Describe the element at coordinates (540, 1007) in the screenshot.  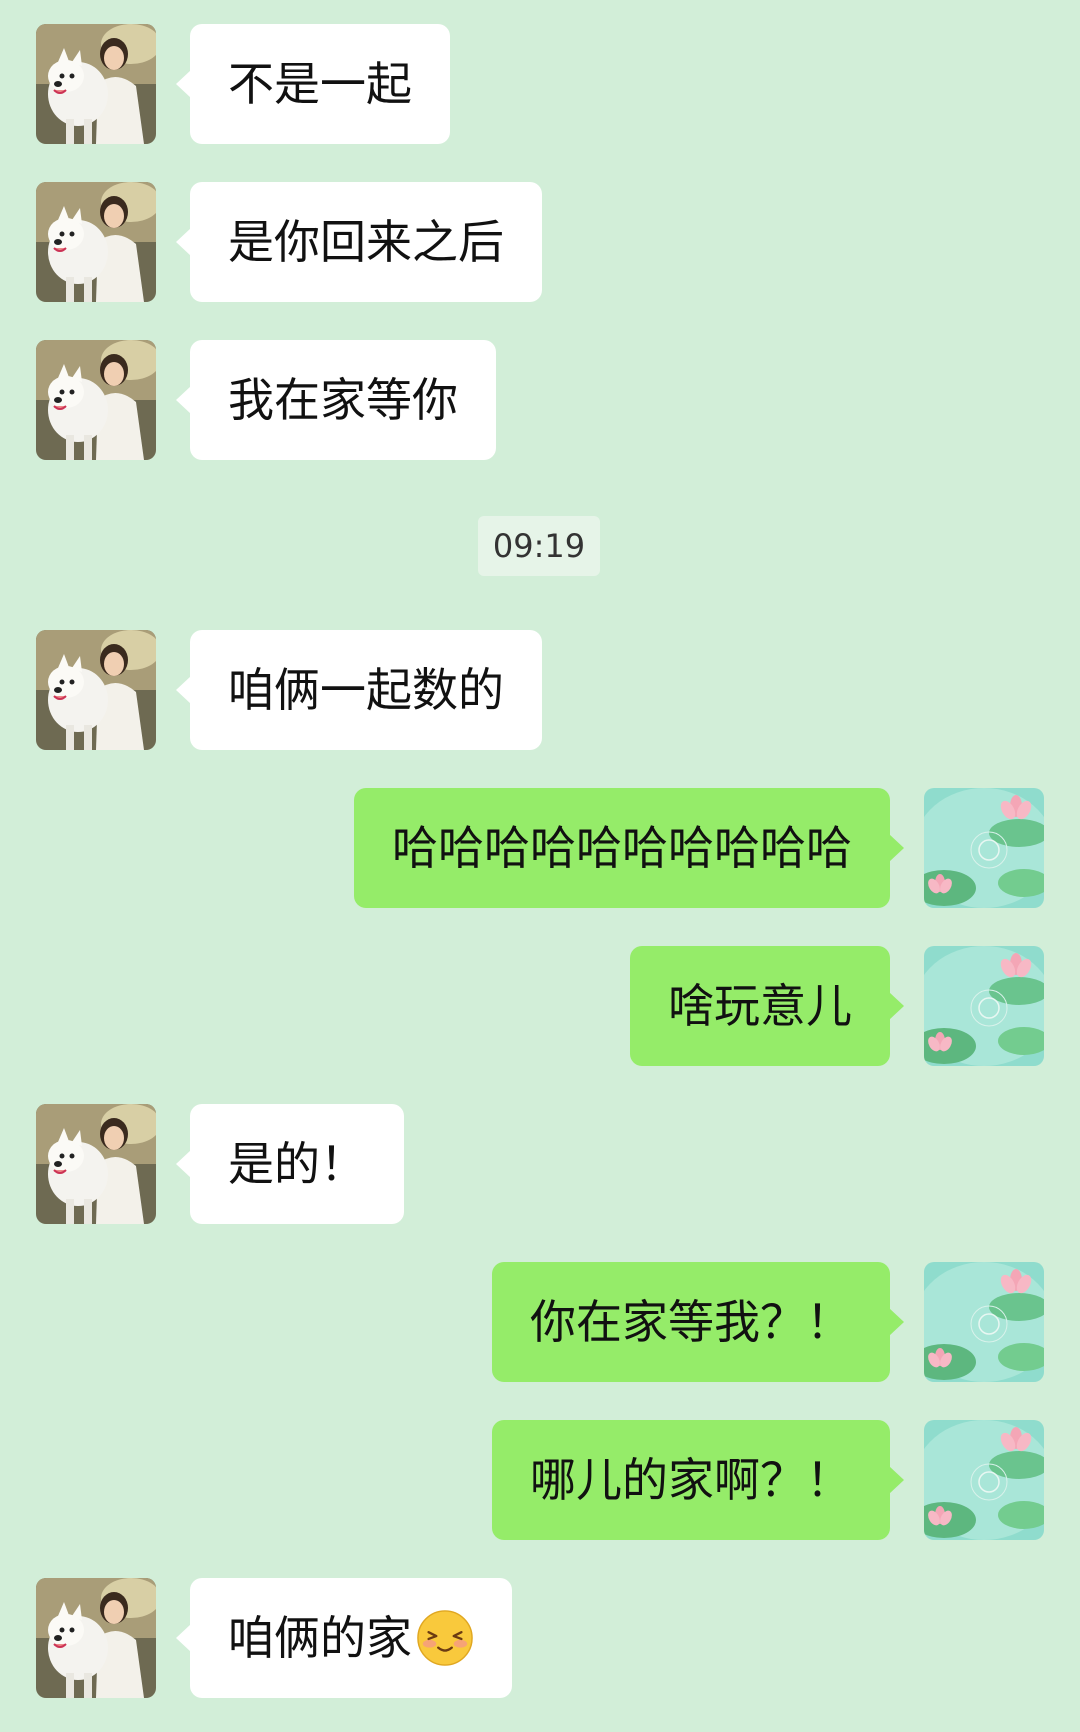
I see `message-row-outgoing: 啥玩意儿` at that location.